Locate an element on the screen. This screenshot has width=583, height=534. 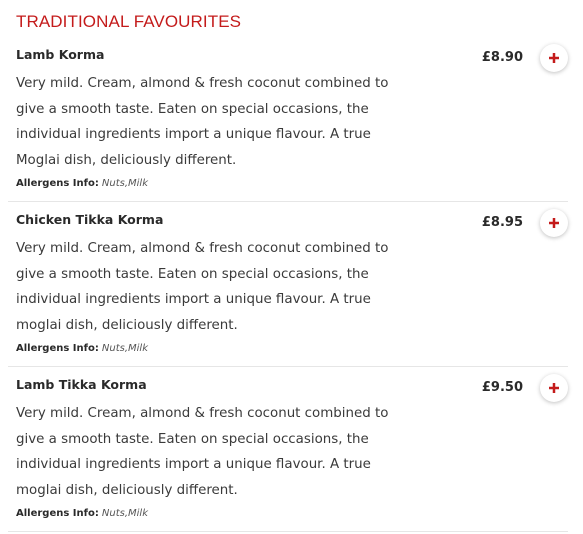
item-name: Lamb Korma is located at coordinates (60, 54).